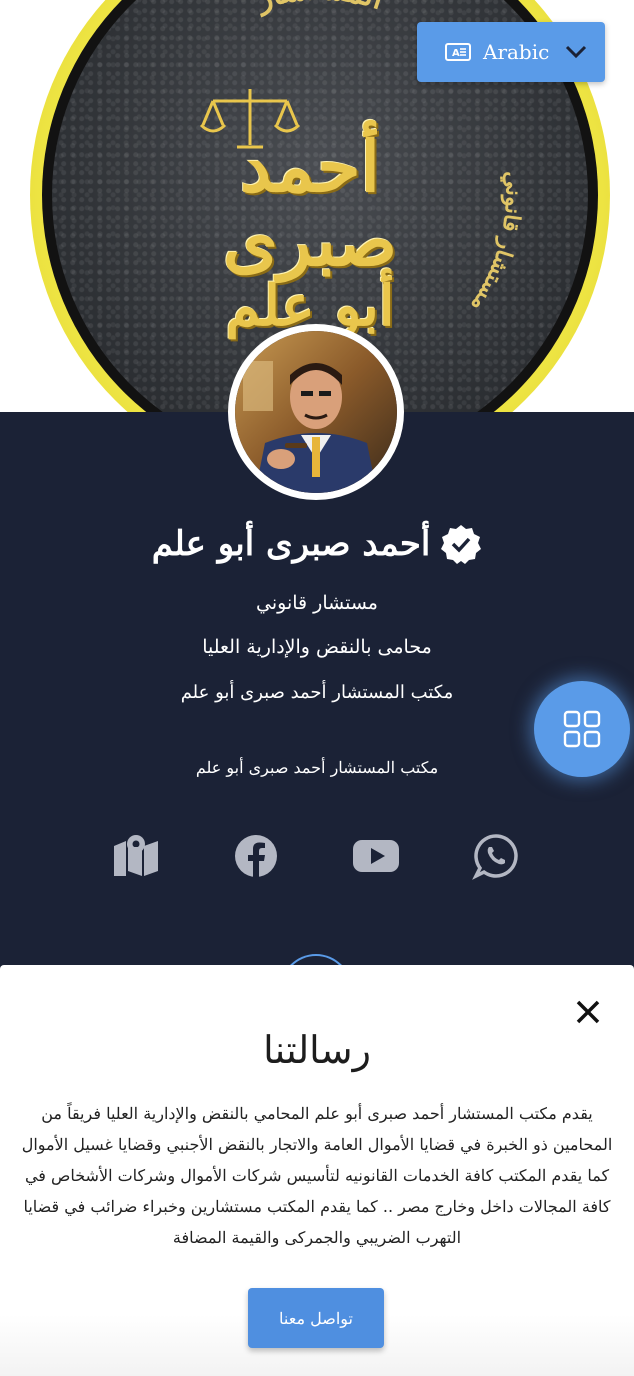 The width and height of the screenshot is (634, 1376). I want to click on map-link, so click(136, 856).